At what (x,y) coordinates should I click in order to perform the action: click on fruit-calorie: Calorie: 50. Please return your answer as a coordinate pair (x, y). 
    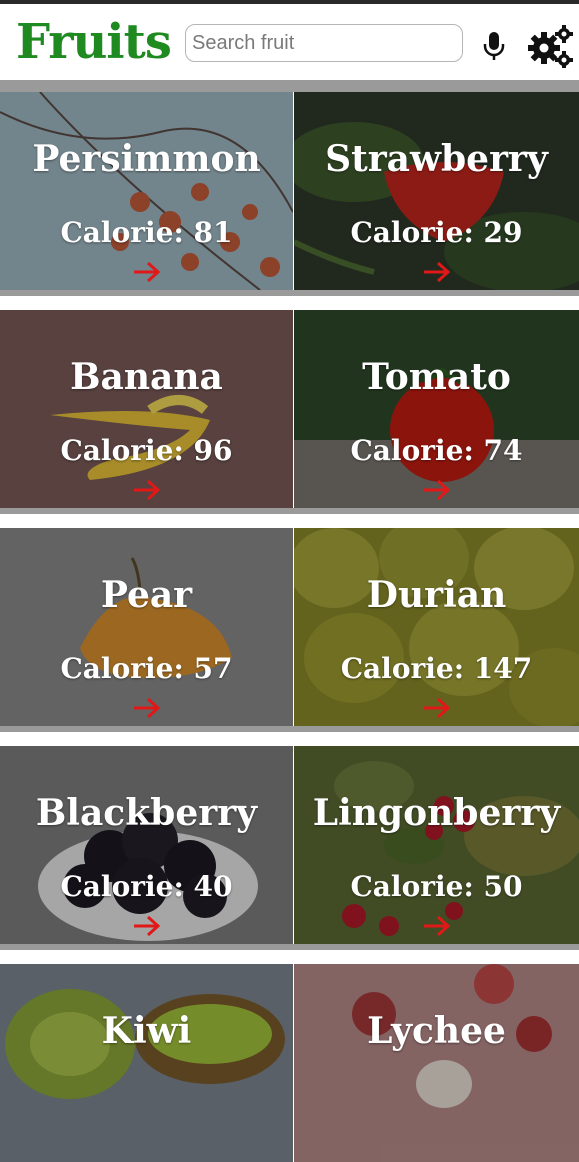
    Looking at the image, I should click on (436, 886).